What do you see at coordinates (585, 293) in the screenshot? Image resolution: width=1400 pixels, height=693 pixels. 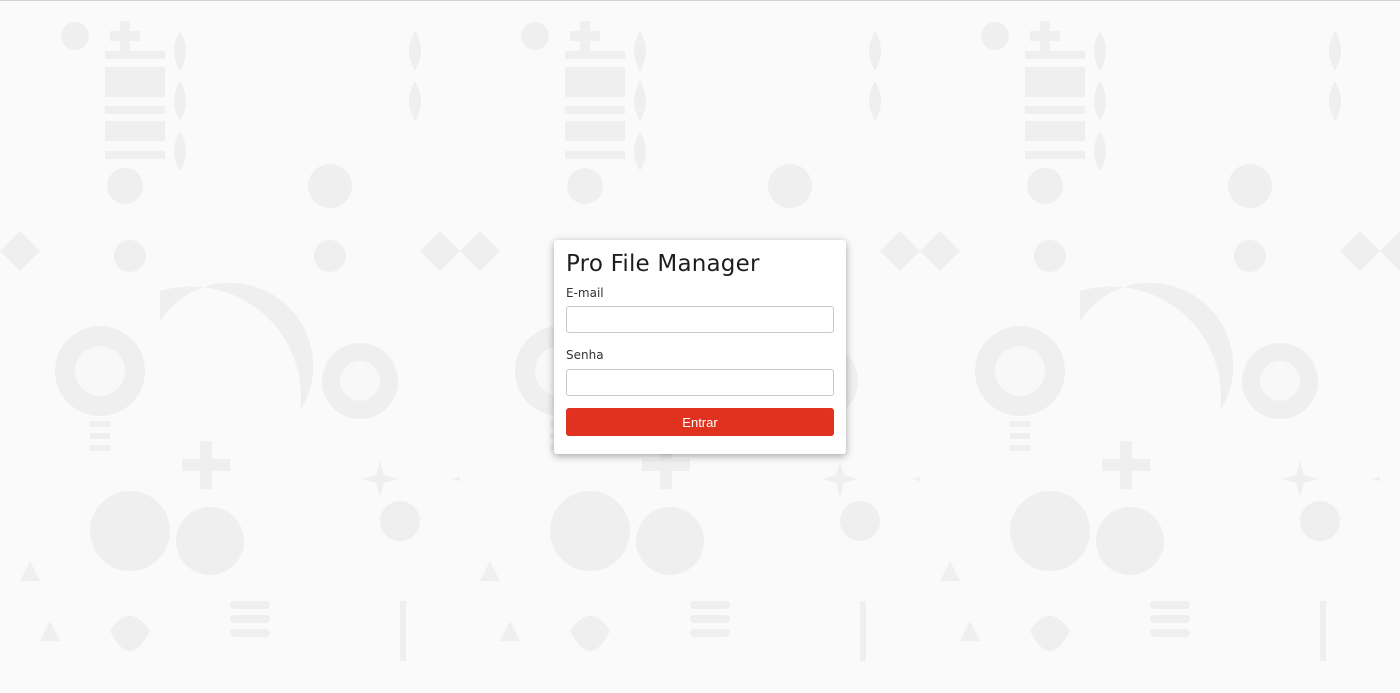 I see `email-label: E-mail` at bounding box center [585, 293].